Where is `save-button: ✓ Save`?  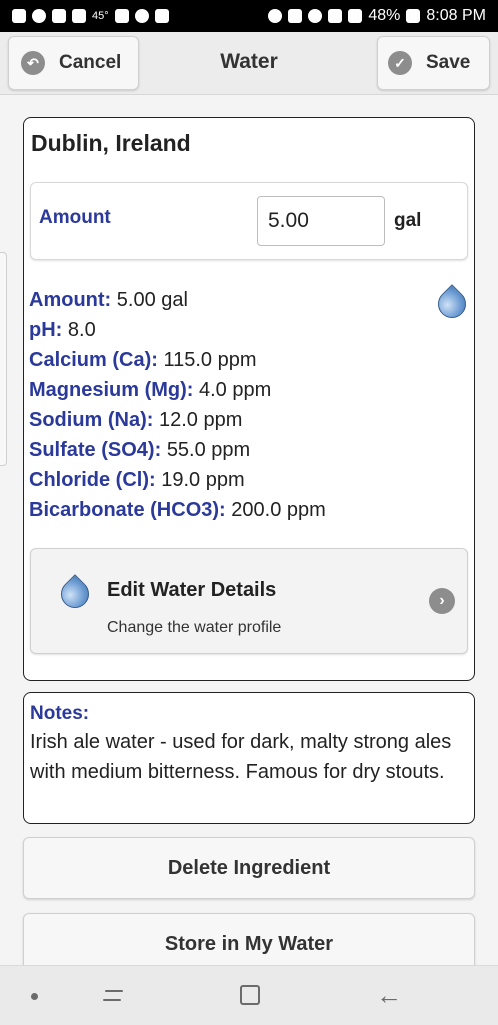 save-button: ✓ Save is located at coordinates (433, 63).